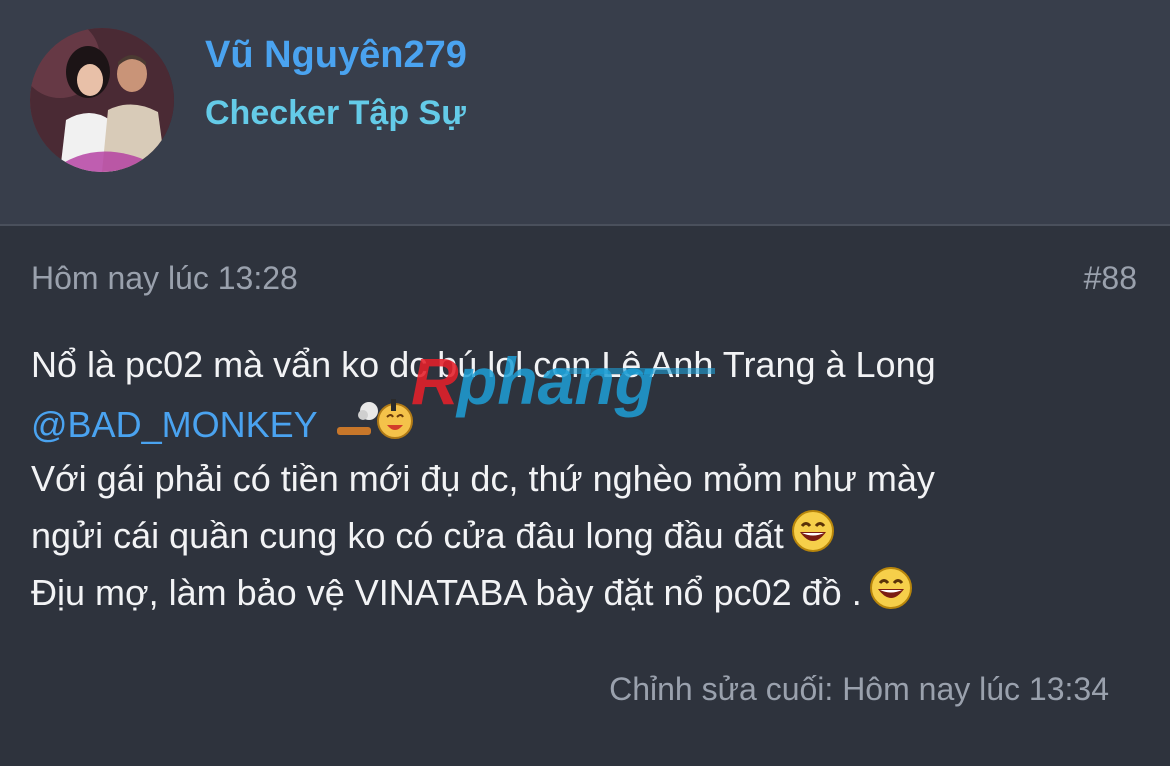 This screenshot has width=1170, height=766. I want to click on avatar, so click(102, 100).